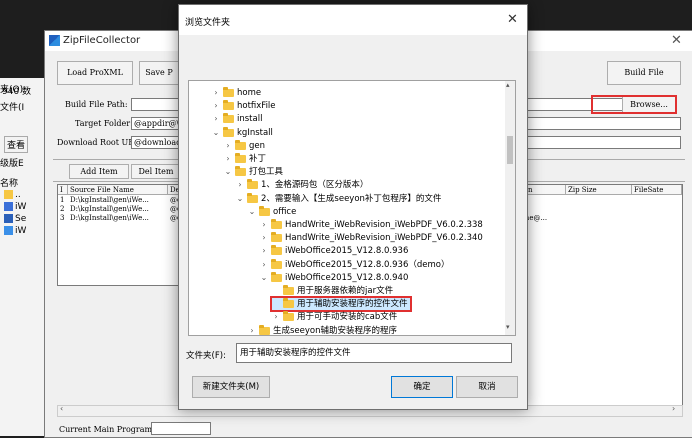 The height and width of the screenshot is (438, 692). What do you see at coordinates (256, 106) in the screenshot?
I see `tree-node-label: hotfixFile` at bounding box center [256, 106].